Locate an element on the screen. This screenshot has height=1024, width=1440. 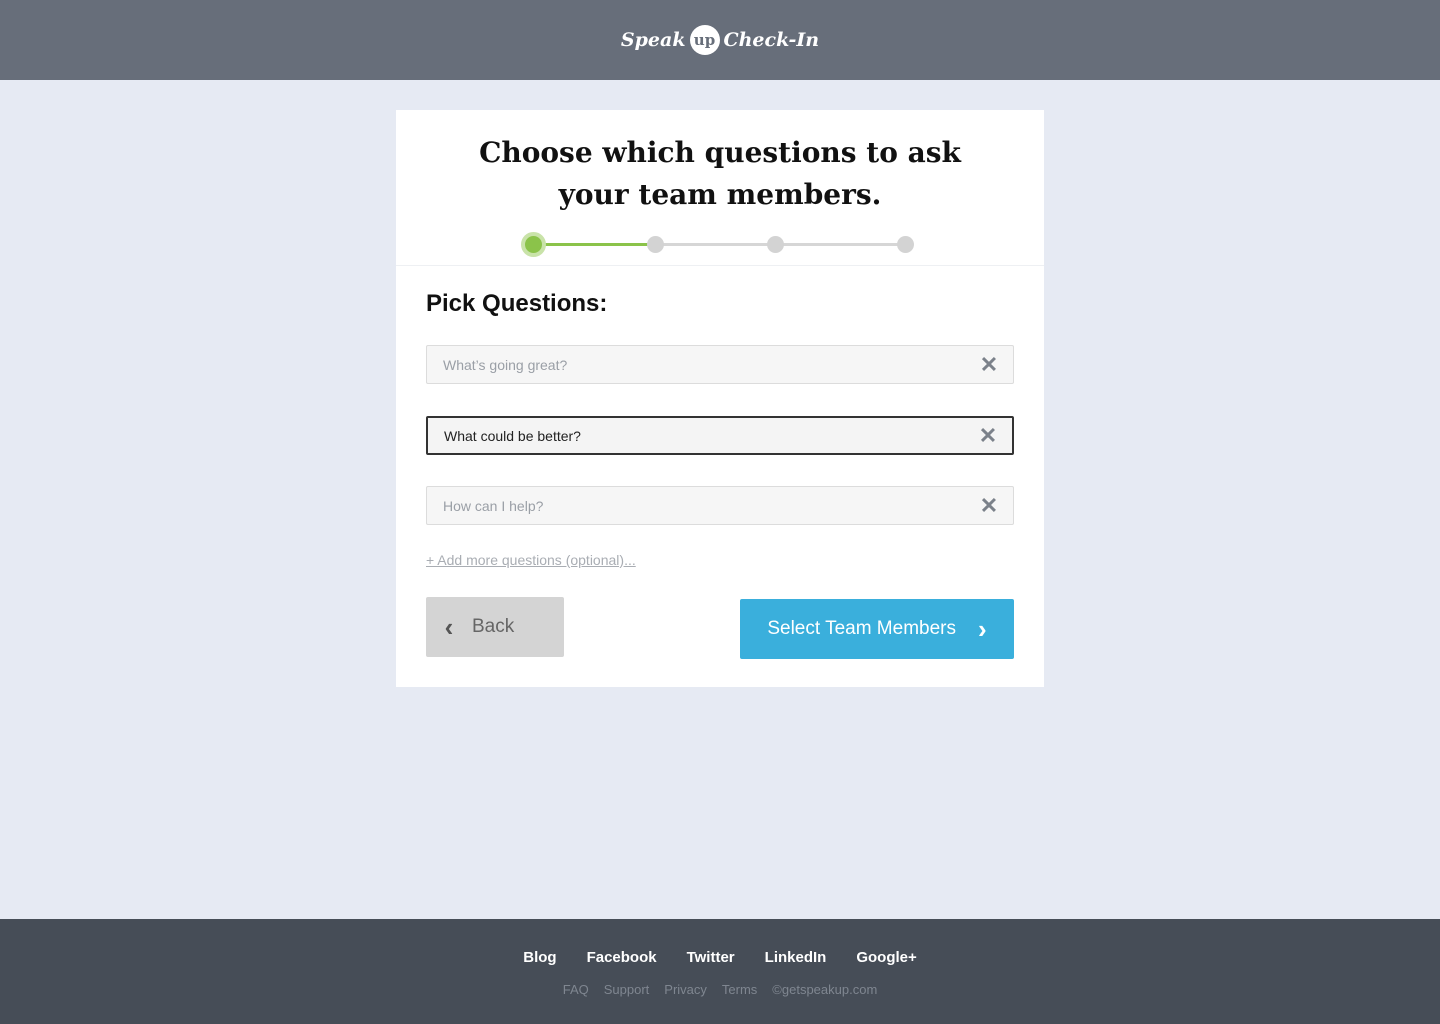
question-field-1: ✕ is located at coordinates (720, 364).